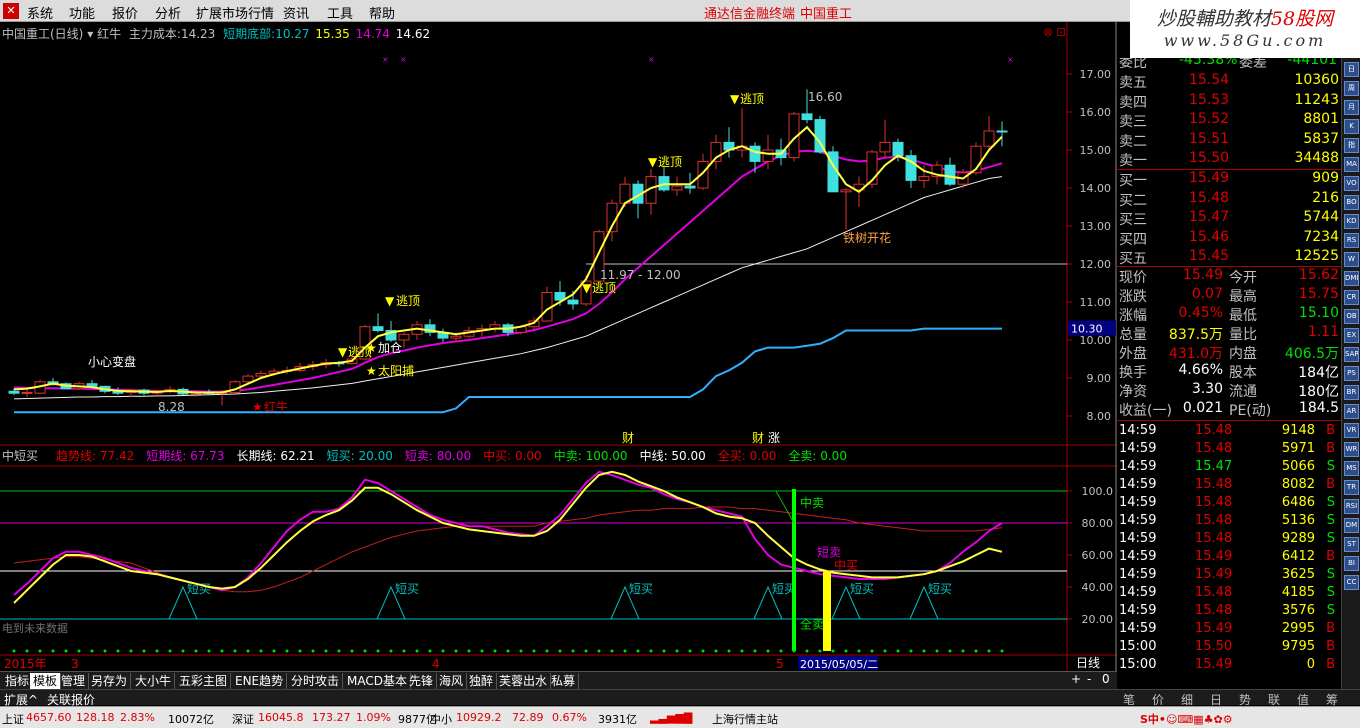  I want to click on quote-row: 15:00 15.50 9795 B, so click(1229, 648).